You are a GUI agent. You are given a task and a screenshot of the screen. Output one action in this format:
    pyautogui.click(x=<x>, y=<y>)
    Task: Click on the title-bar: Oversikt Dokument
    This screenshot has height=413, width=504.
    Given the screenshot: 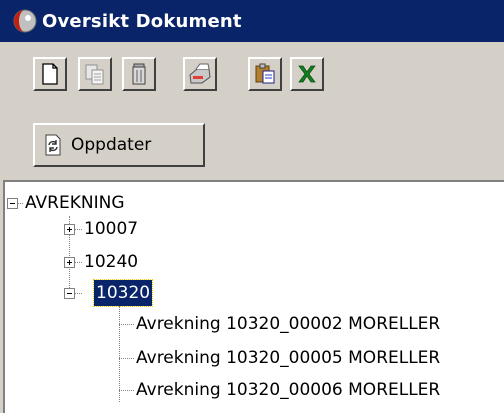 What is the action you would take?
    pyautogui.click(x=252, y=21)
    